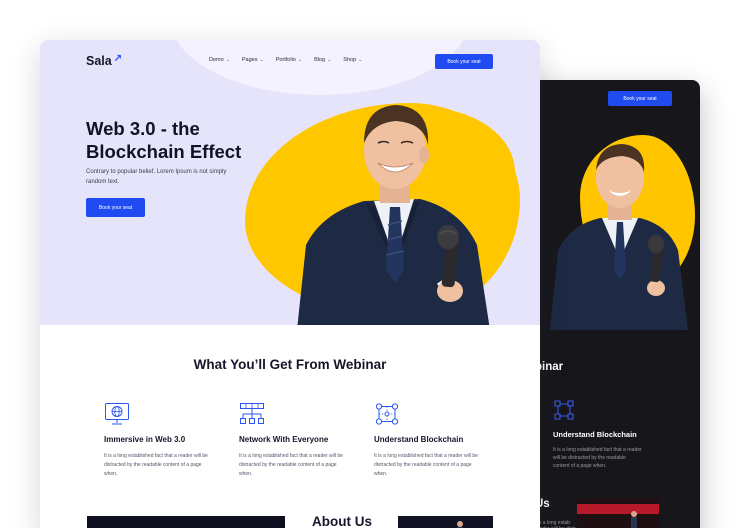 The image size is (740, 528). I want to click on feature-title: Understand Blockchain, so click(419, 439).